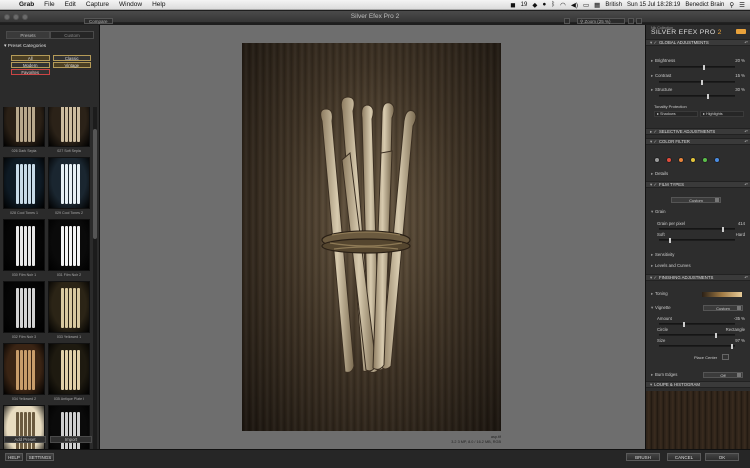 The height and width of the screenshot is (468, 750). Describe the element at coordinates (631, 21) in the screenshot. I see `background-toggle-icon` at that location.